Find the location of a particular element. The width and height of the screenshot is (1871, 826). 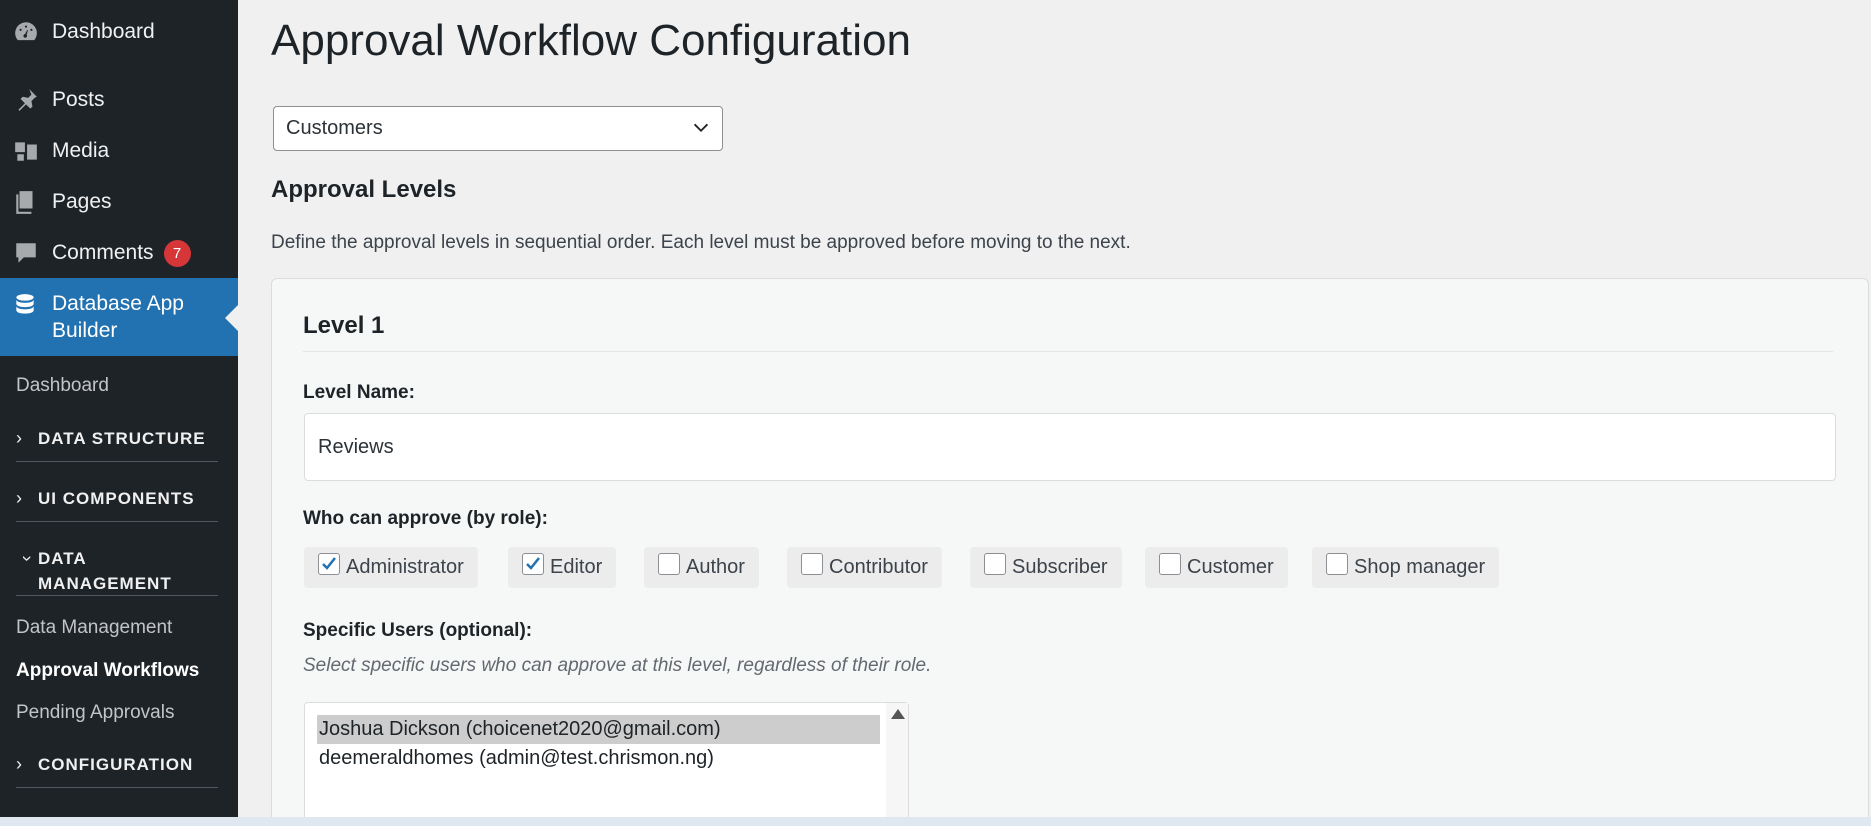

role-contributor: Contributor is located at coordinates (864, 567).